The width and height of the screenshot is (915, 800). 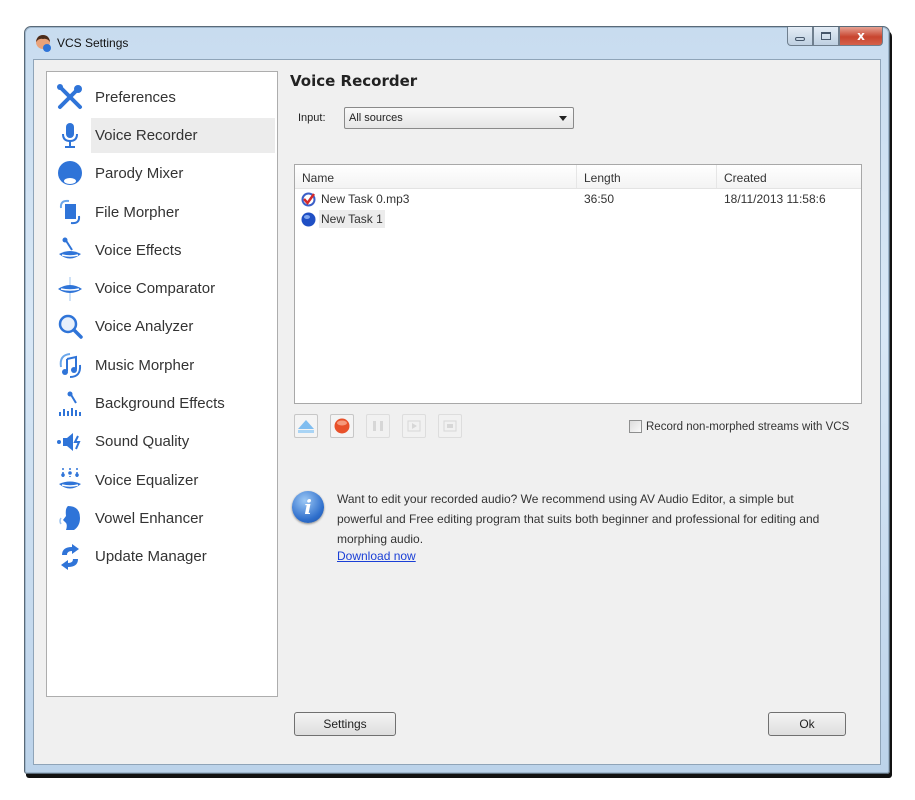 I want to click on page-title: Voice Recorder, so click(x=354, y=81).